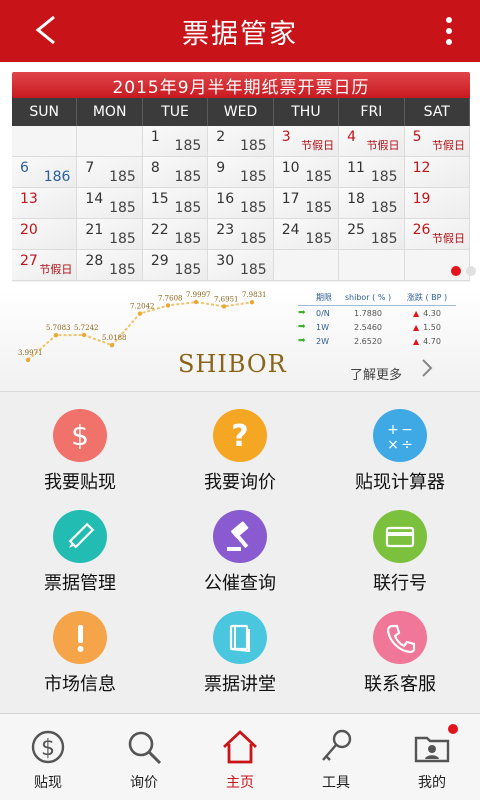 The width and height of the screenshot is (480, 800). Describe the element at coordinates (322, 327) in the screenshot. I see `rate-term: 1W` at that location.